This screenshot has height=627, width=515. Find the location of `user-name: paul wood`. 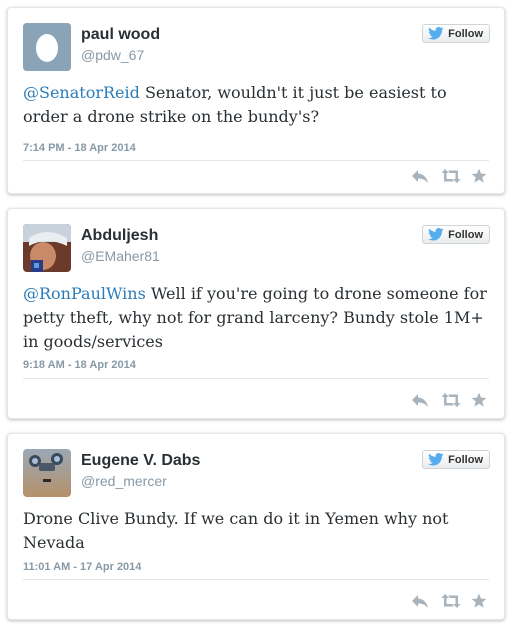

user-name: paul wood is located at coordinates (120, 35).